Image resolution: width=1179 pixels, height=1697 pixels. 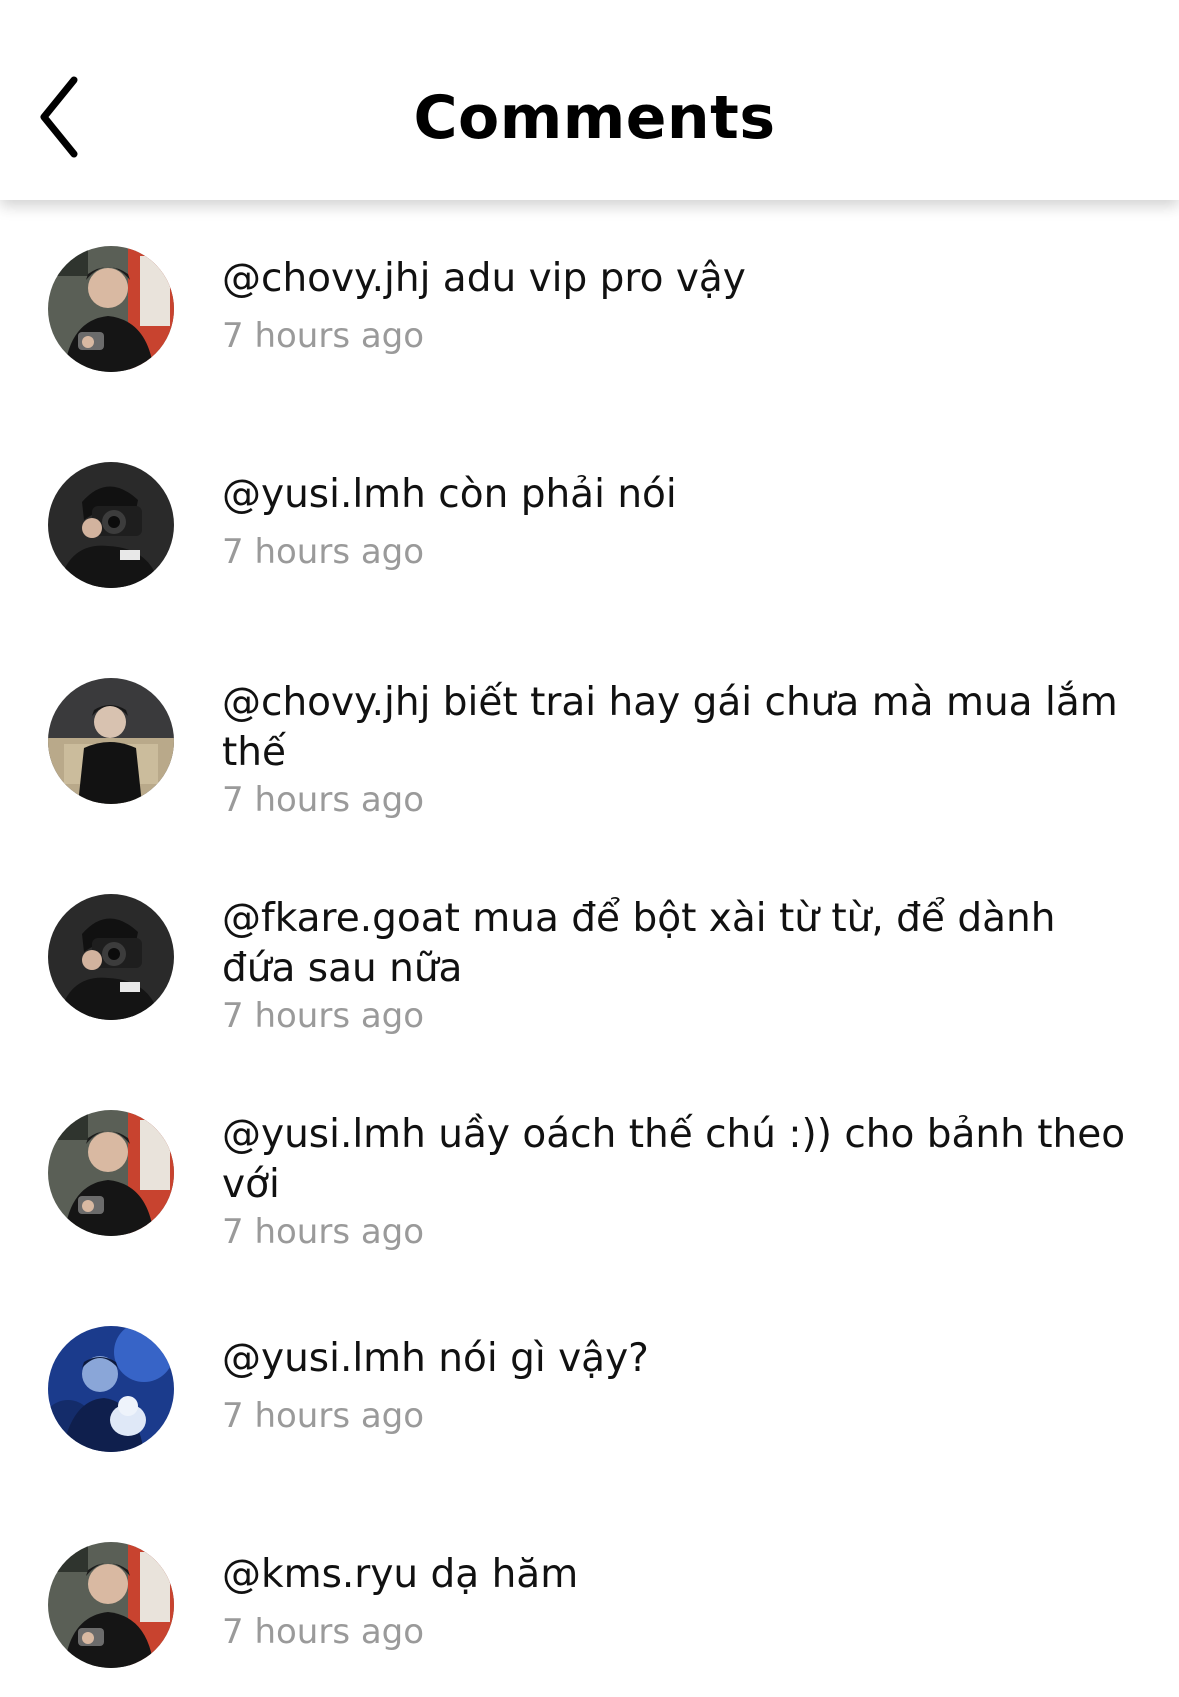 What do you see at coordinates (594, 118) in the screenshot?
I see `page-title: Comments` at bounding box center [594, 118].